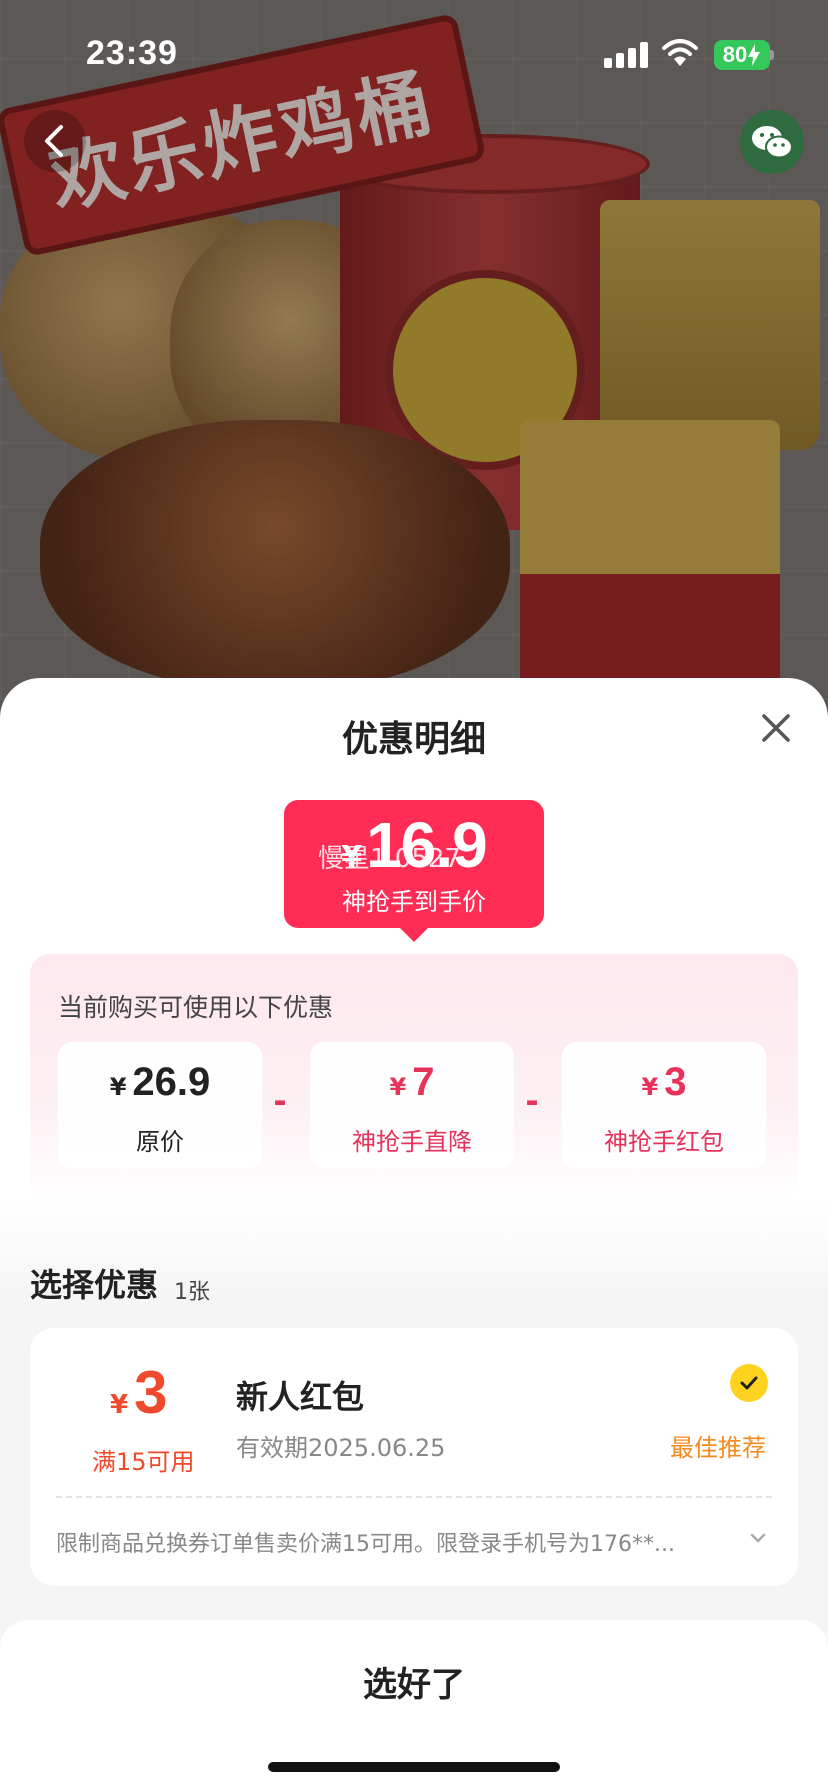 The image size is (828, 1792). What do you see at coordinates (664, 1105) in the screenshot?
I see `red-packet-box: ¥ 3 神抢手红包` at bounding box center [664, 1105].